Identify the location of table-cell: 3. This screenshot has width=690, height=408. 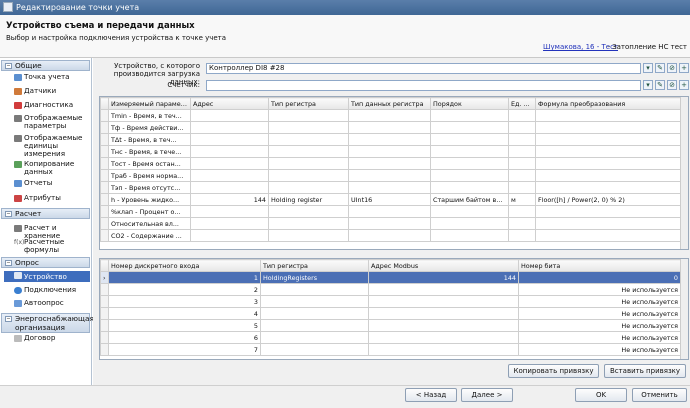
(184, 301).